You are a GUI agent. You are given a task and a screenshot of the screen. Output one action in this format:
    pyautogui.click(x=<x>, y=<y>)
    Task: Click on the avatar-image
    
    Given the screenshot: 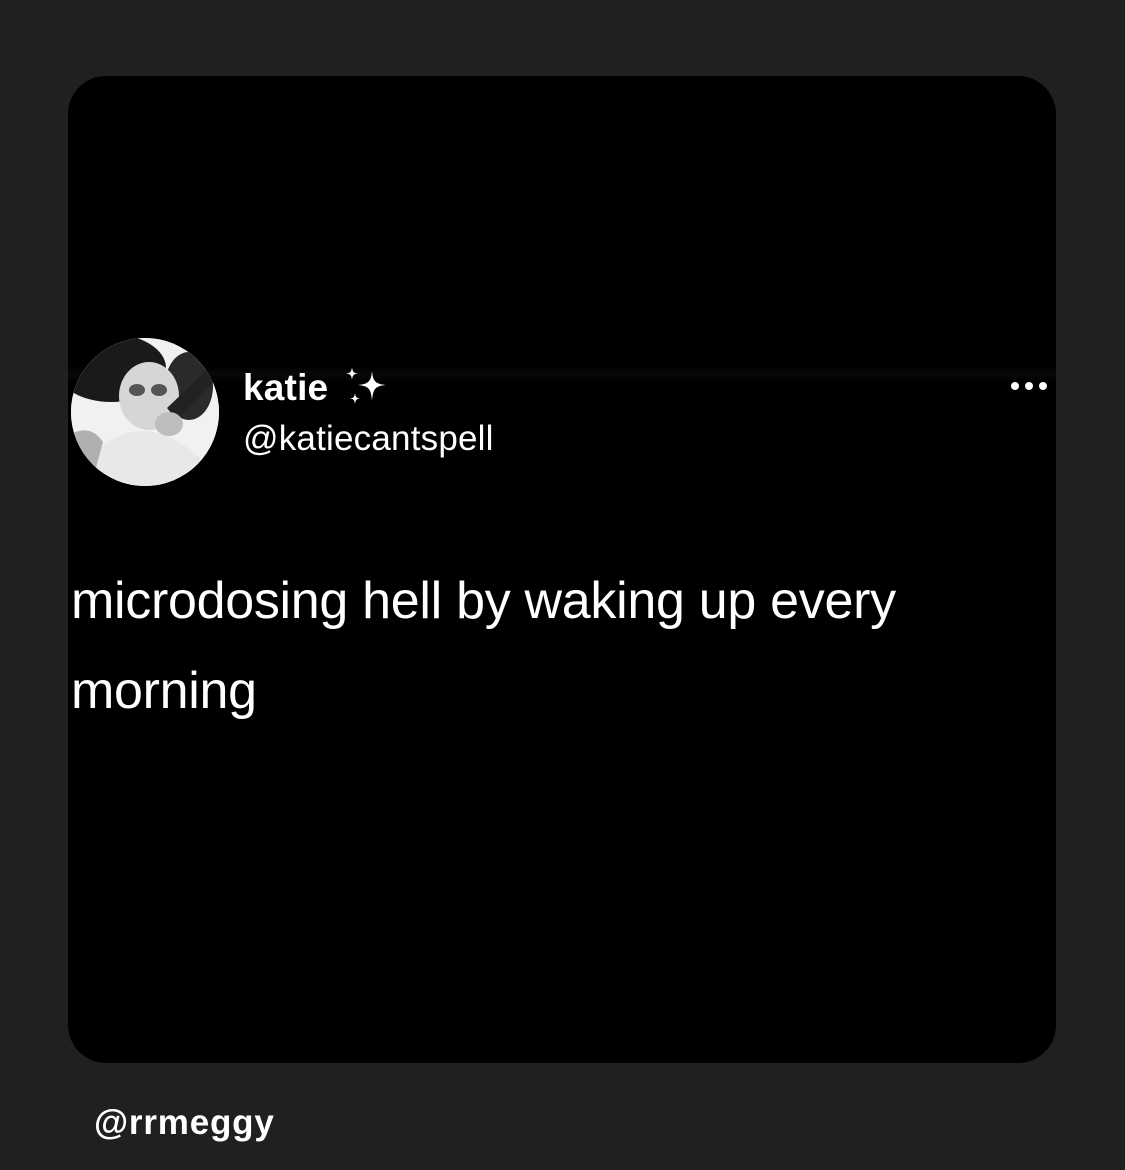 What is the action you would take?
    pyautogui.click(x=145, y=412)
    